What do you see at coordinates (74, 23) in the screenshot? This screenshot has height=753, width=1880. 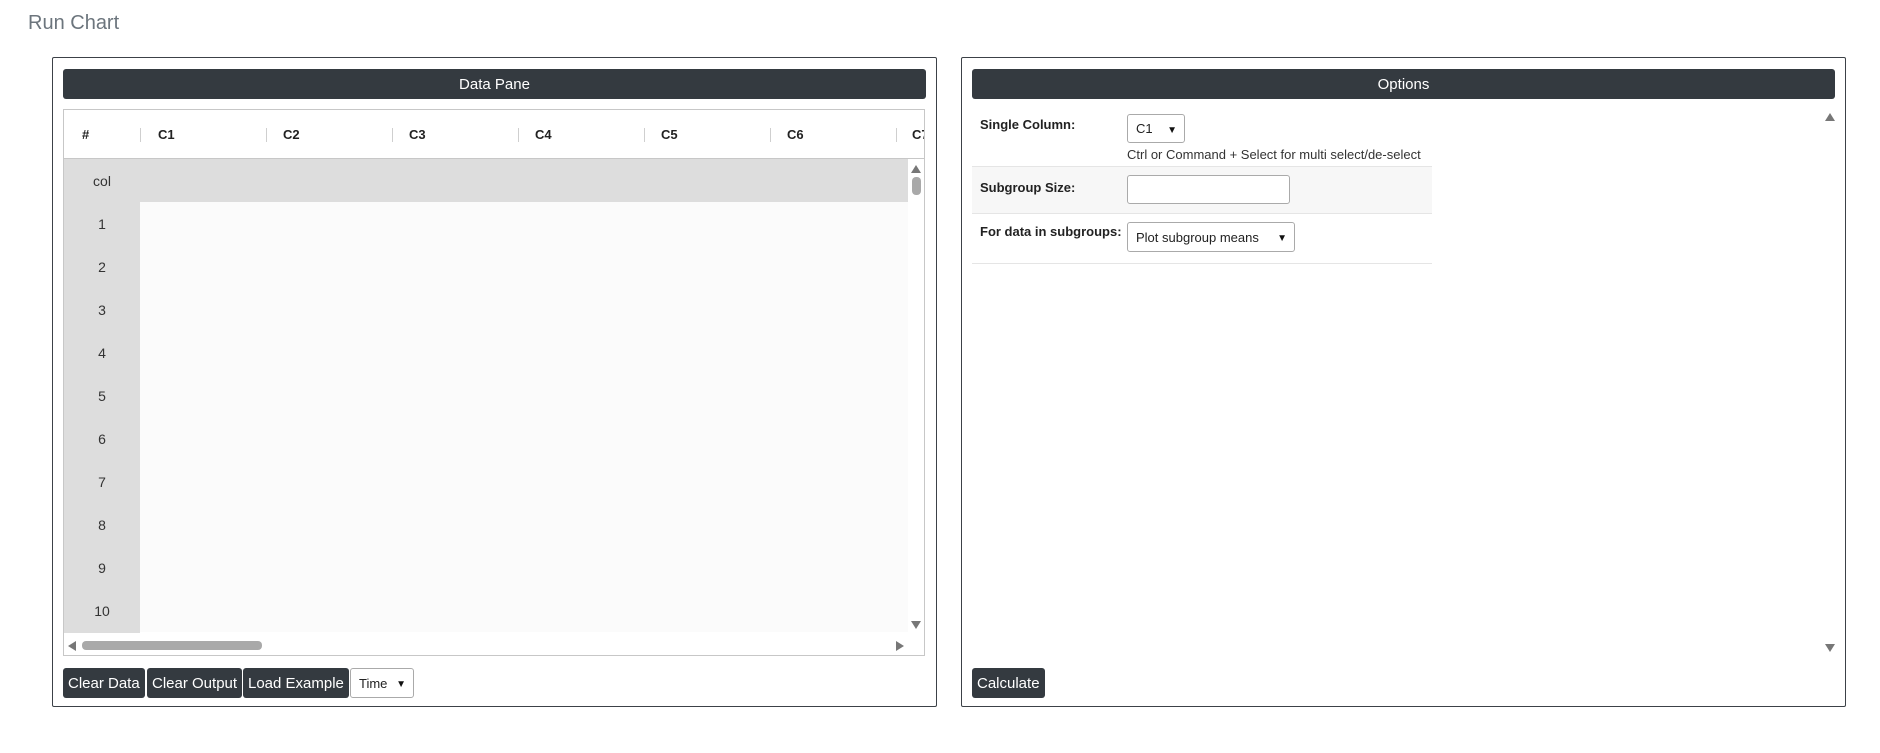 I see `page-title: Run Chart` at bounding box center [74, 23].